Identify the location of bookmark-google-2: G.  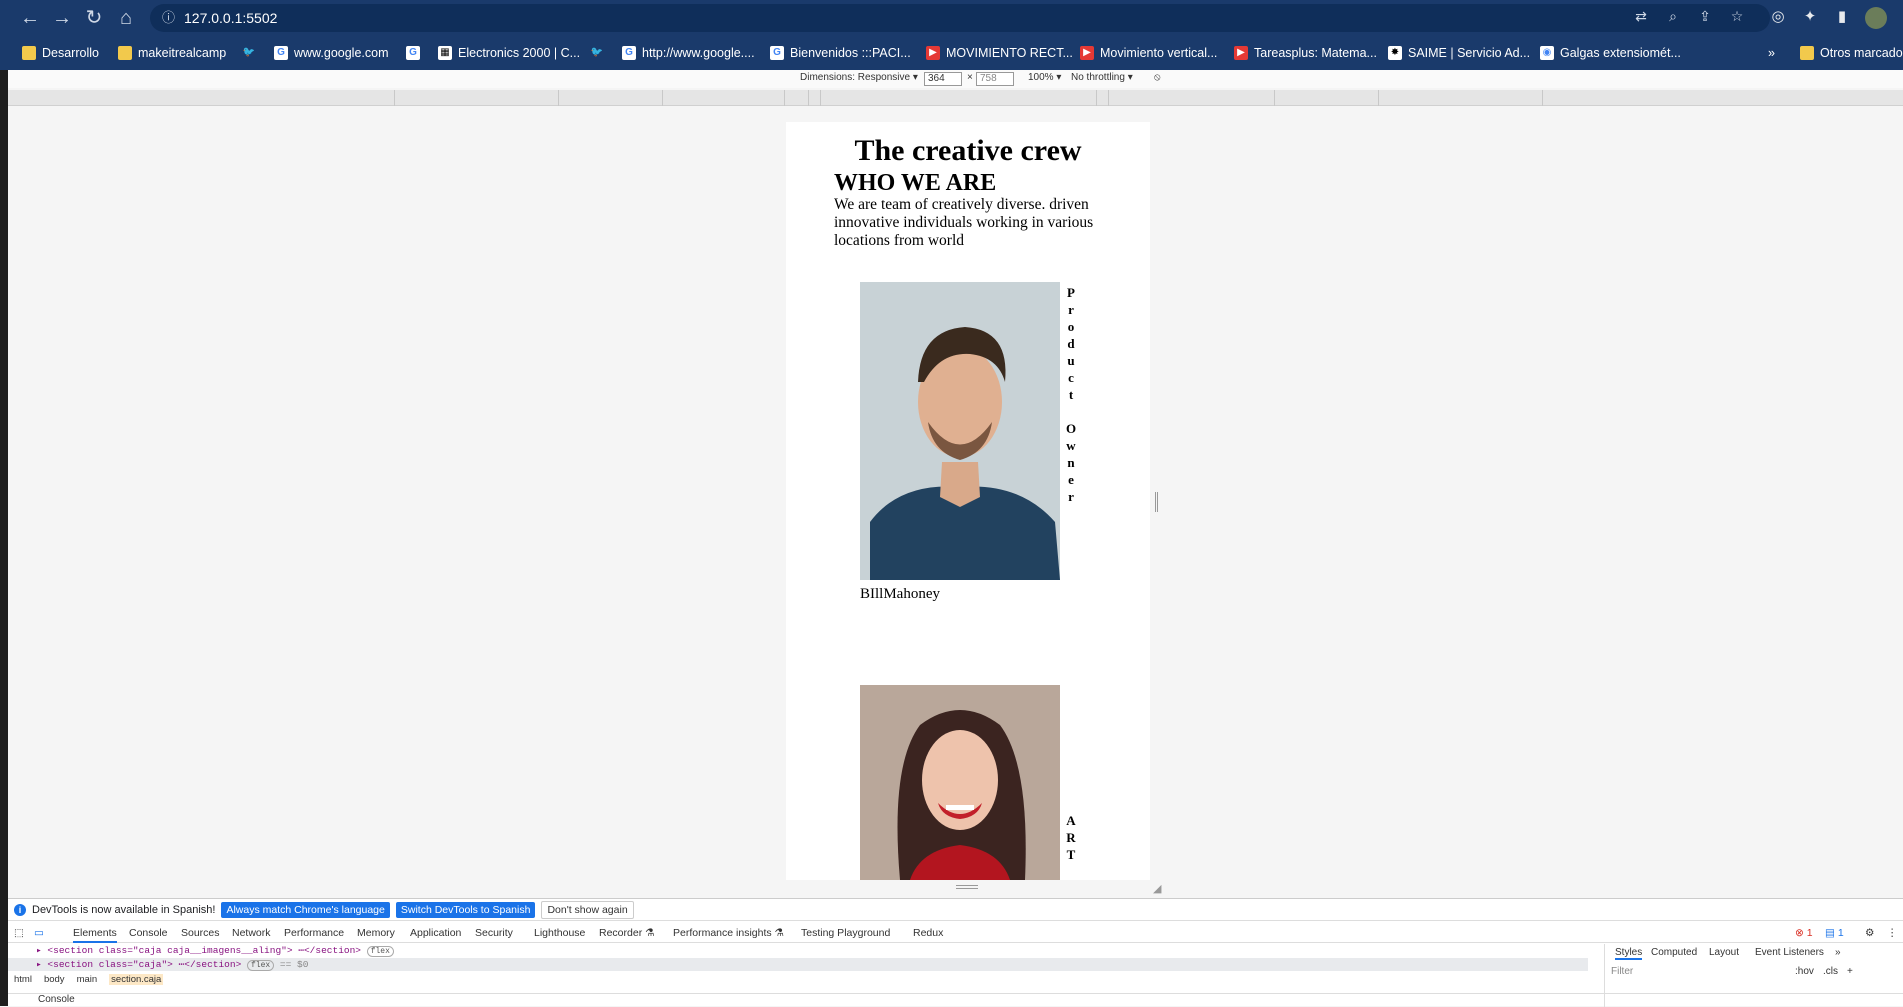
(413, 53).